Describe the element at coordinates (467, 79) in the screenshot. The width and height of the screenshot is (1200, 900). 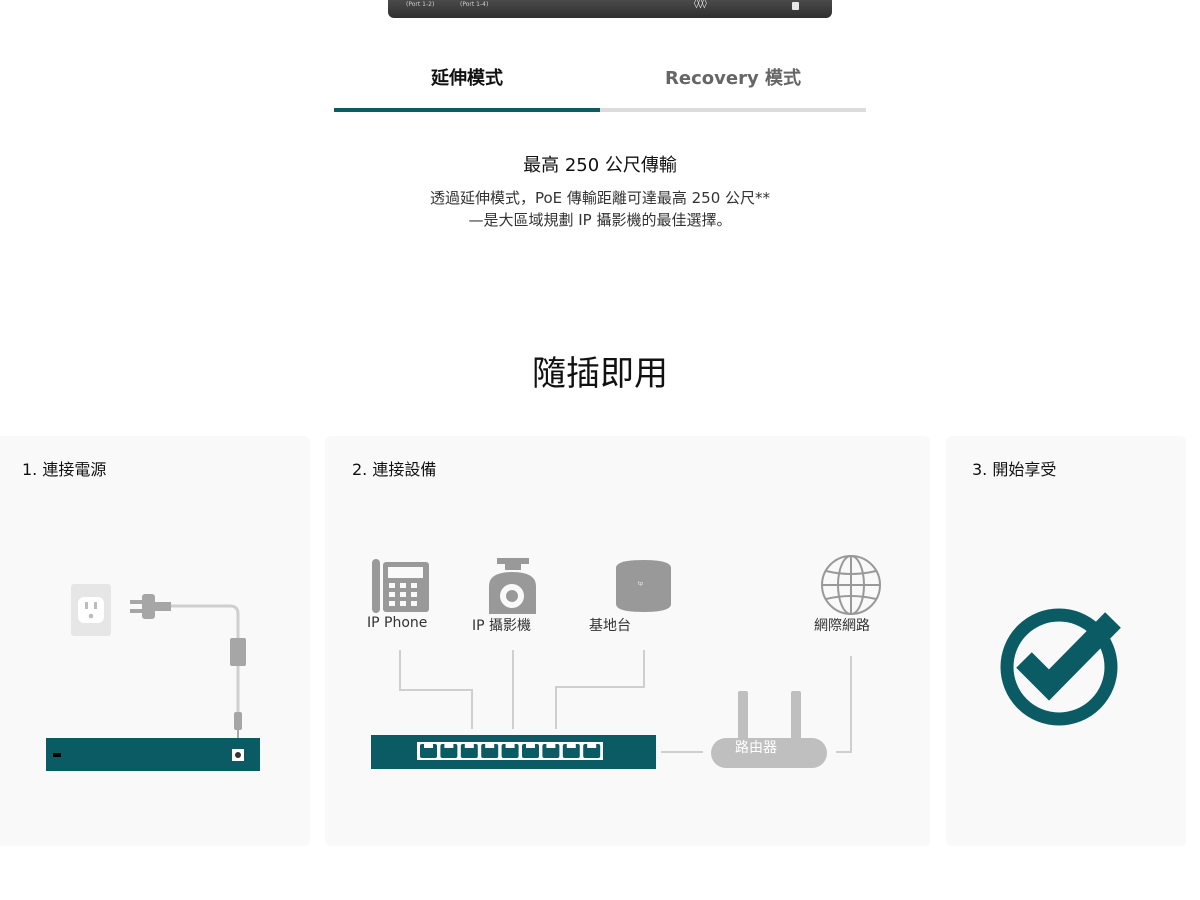
I see `tab-extend-mode: 延伸模式` at that location.